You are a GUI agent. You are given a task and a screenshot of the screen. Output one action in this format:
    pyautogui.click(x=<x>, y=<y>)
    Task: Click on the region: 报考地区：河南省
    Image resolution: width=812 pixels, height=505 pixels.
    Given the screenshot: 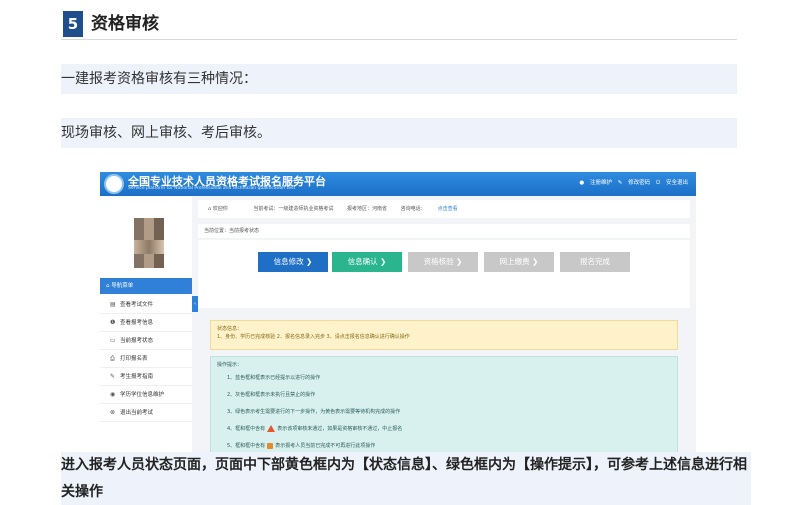 What is the action you would take?
    pyautogui.click(x=366, y=209)
    